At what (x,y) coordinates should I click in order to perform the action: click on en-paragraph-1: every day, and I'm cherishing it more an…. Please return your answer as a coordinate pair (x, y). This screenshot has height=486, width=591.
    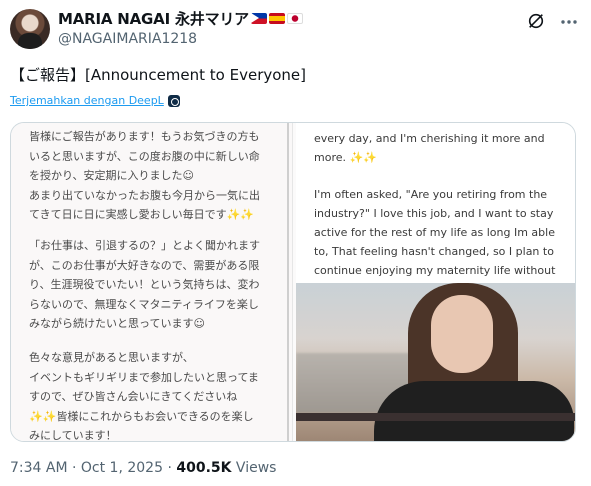
    Looking at the image, I should click on (429, 148).